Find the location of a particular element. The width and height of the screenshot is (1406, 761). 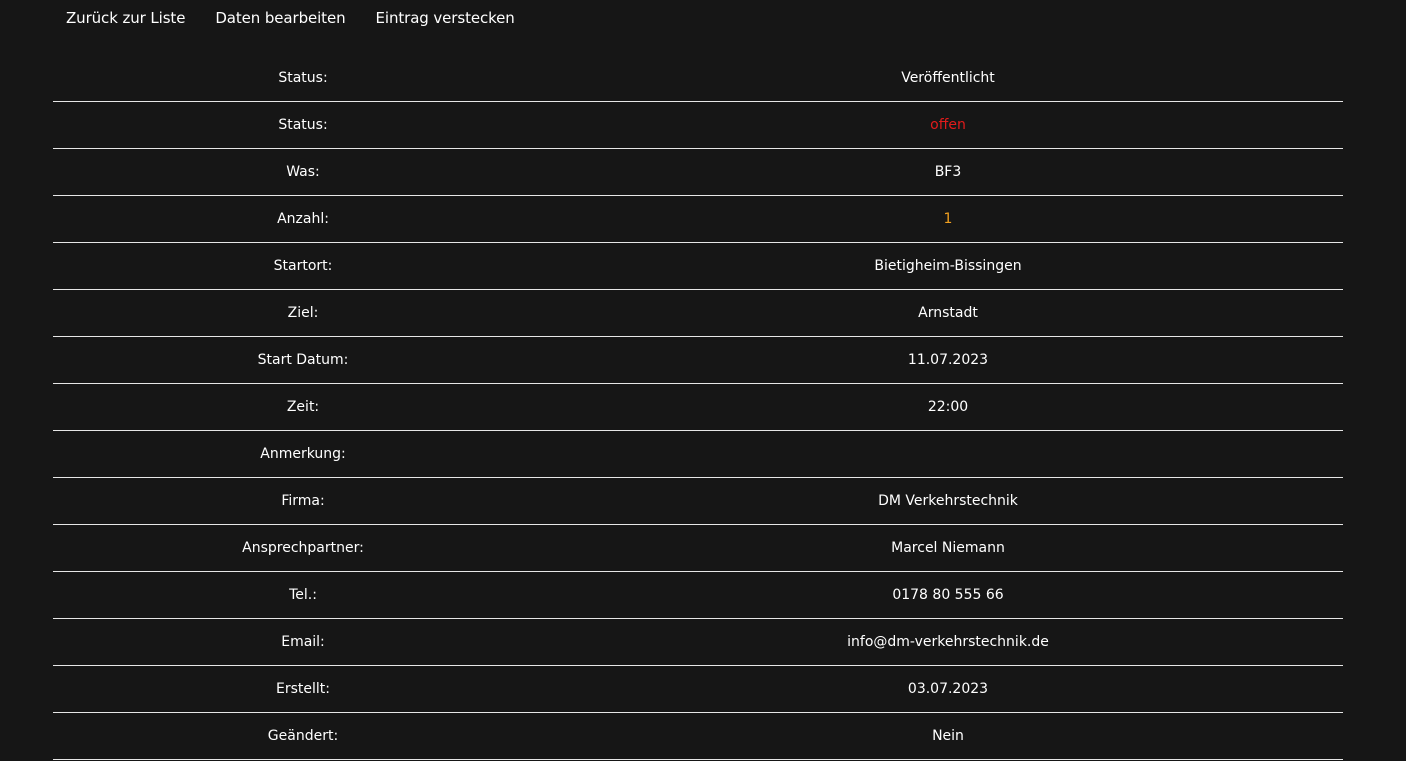

row-zeit: Zeit: 22:00 is located at coordinates (698, 407).